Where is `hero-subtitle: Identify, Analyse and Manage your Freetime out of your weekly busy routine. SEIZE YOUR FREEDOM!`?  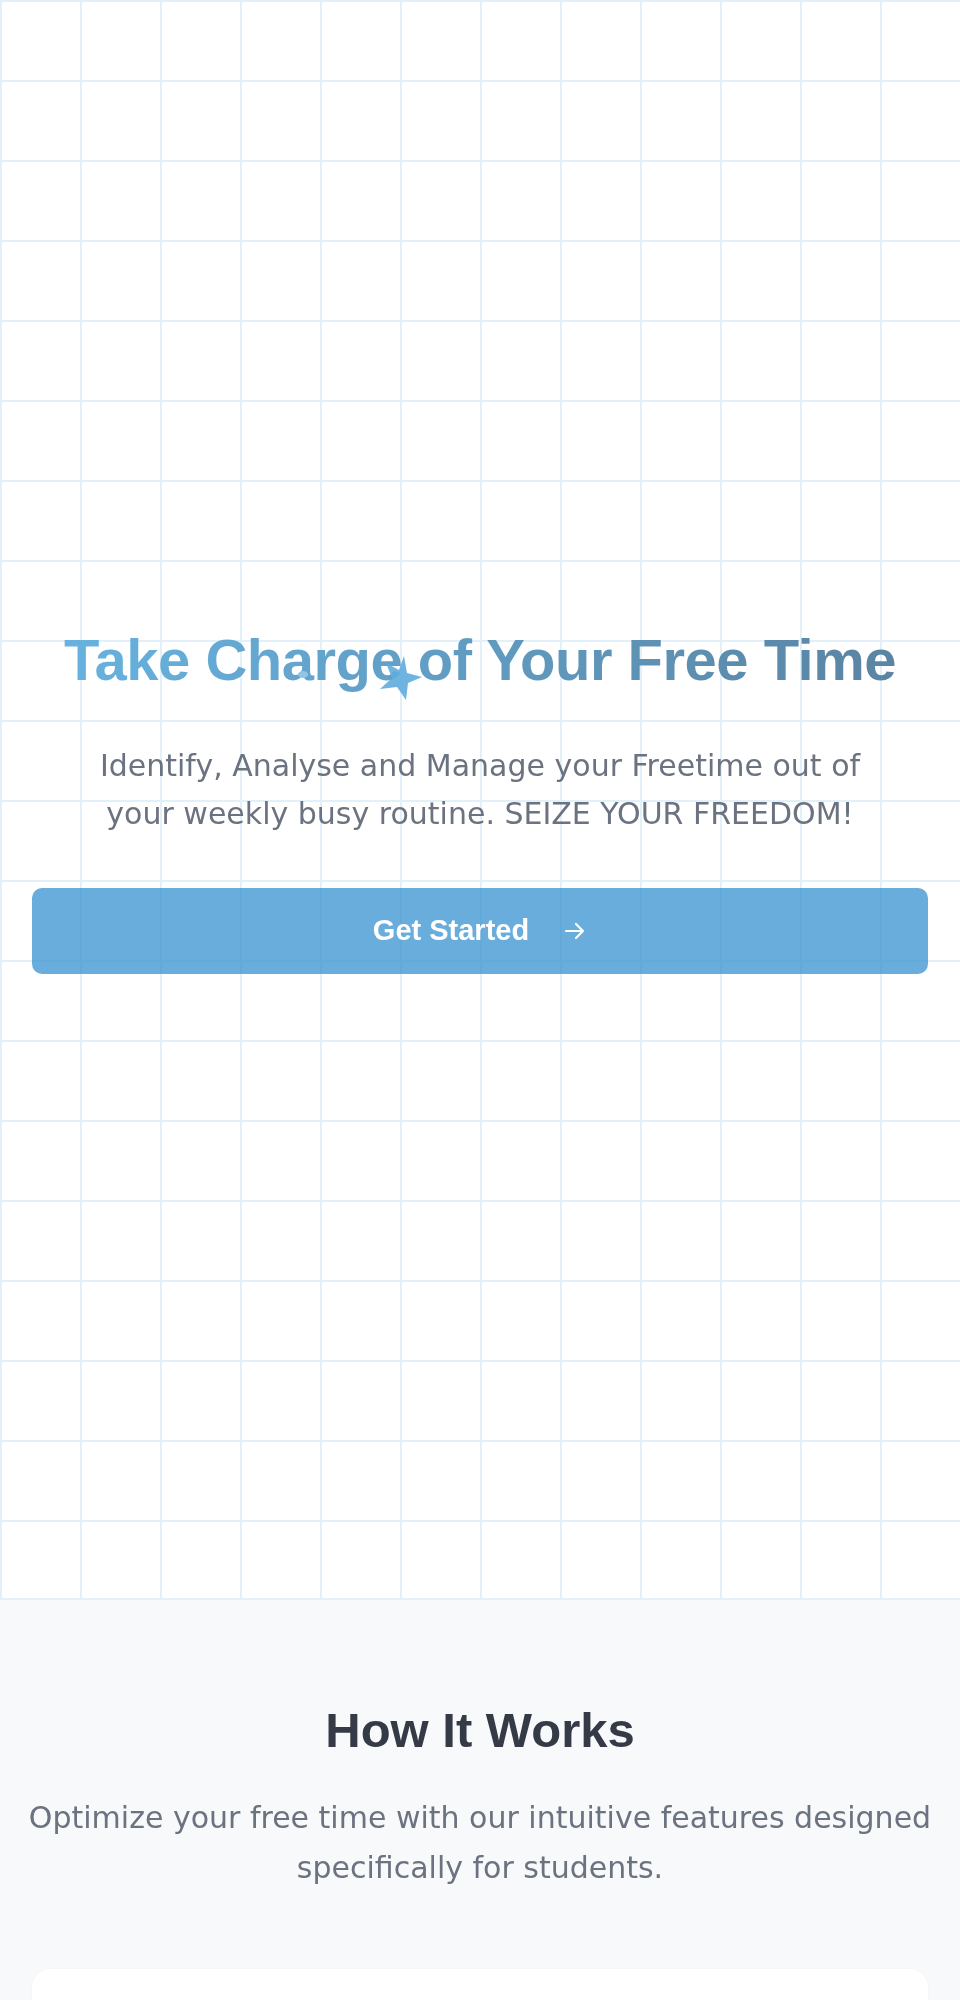
hero-subtitle: Identify, Analyse and Manage your Freetime out of your weekly busy routine. SEIZE YOUR FREEDOM! is located at coordinates (480, 789).